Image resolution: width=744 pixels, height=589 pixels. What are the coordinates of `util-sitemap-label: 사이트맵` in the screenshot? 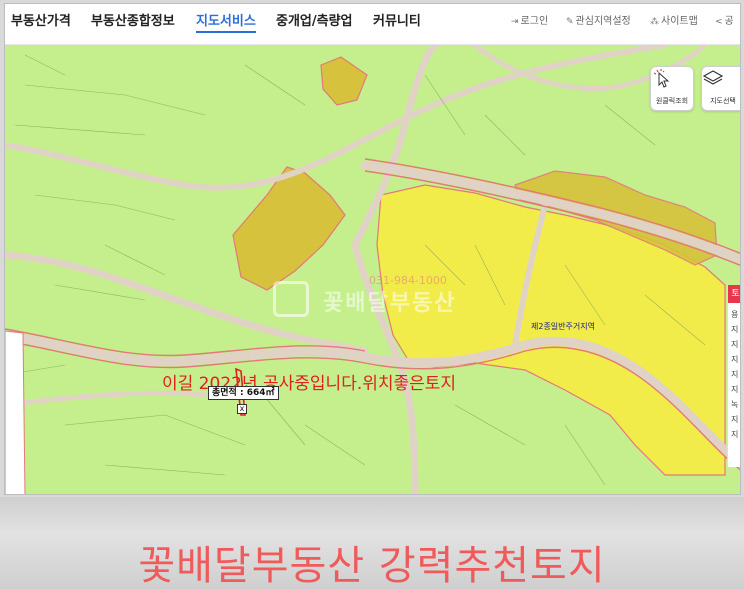 It's located at (679, 21).